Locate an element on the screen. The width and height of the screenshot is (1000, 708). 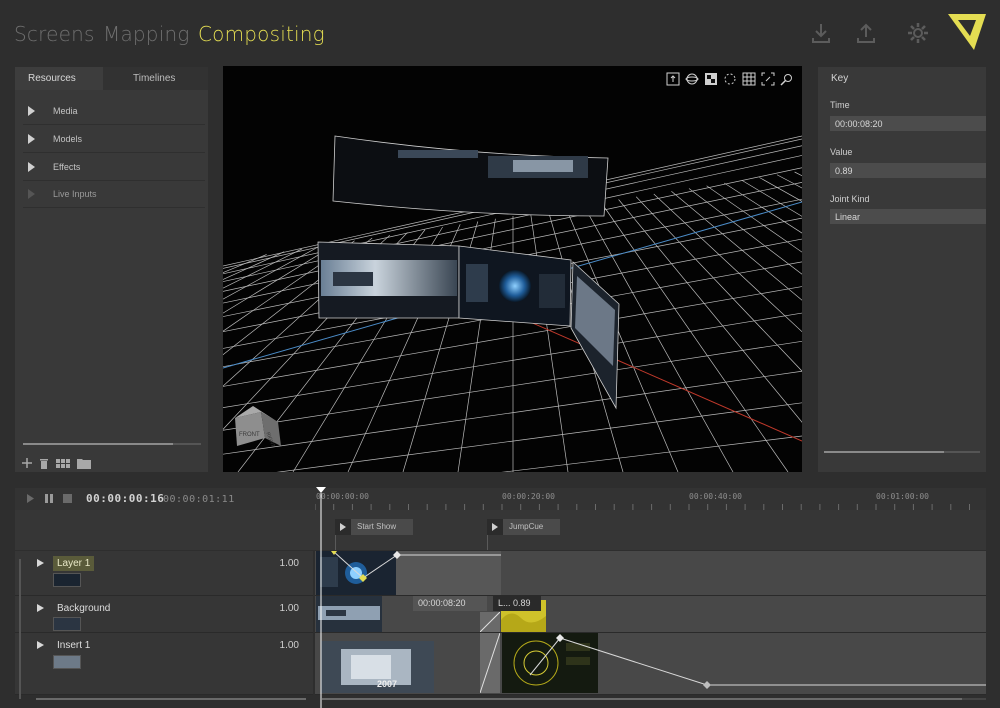
orbit-icon is located at coordinates (692, 79).